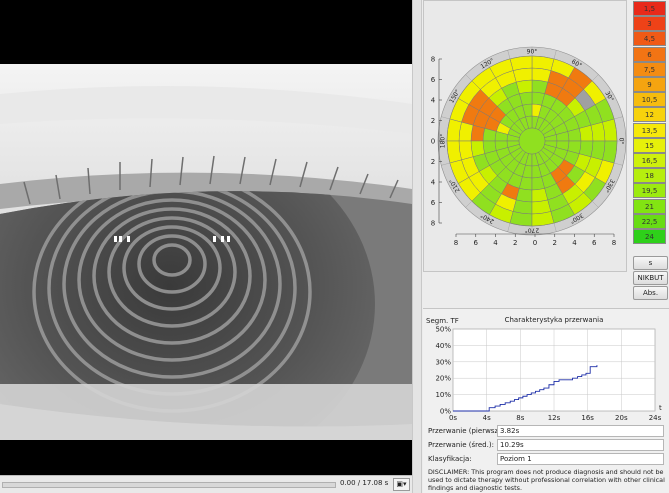 The image size is (669, 493). I want to click on chart-y-tick: 50%, so click(443, 330).